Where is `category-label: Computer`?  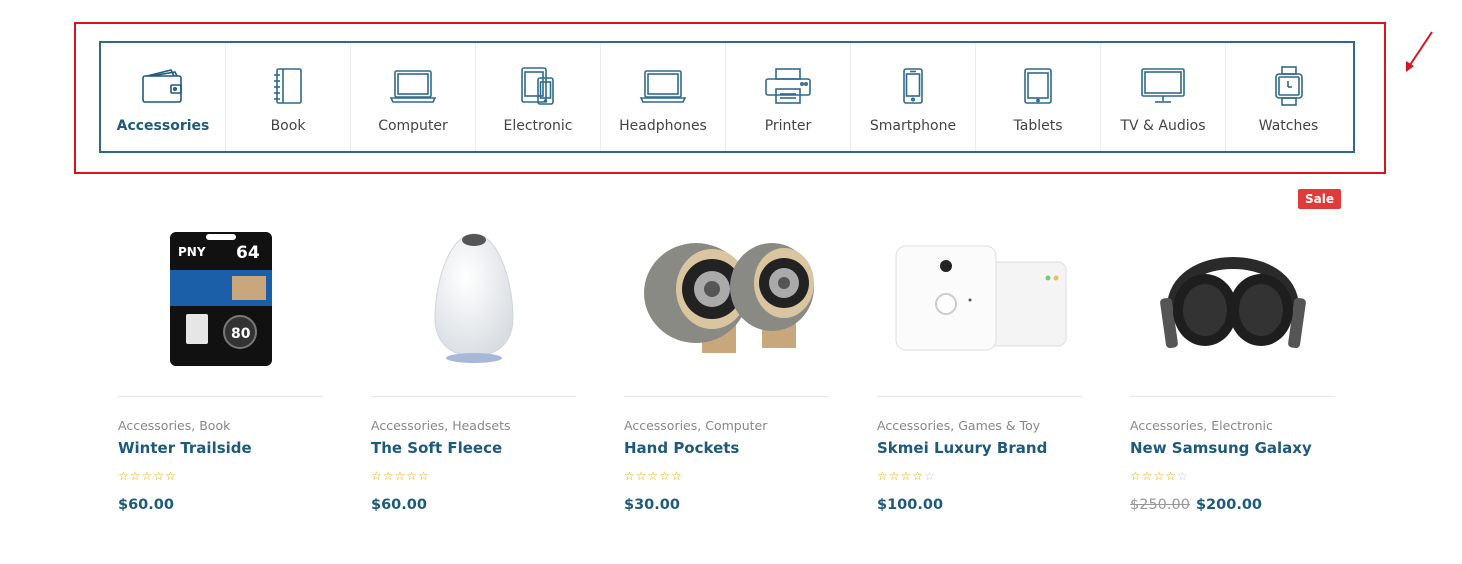
category-label: Computer is located at coordinates (413, 126).